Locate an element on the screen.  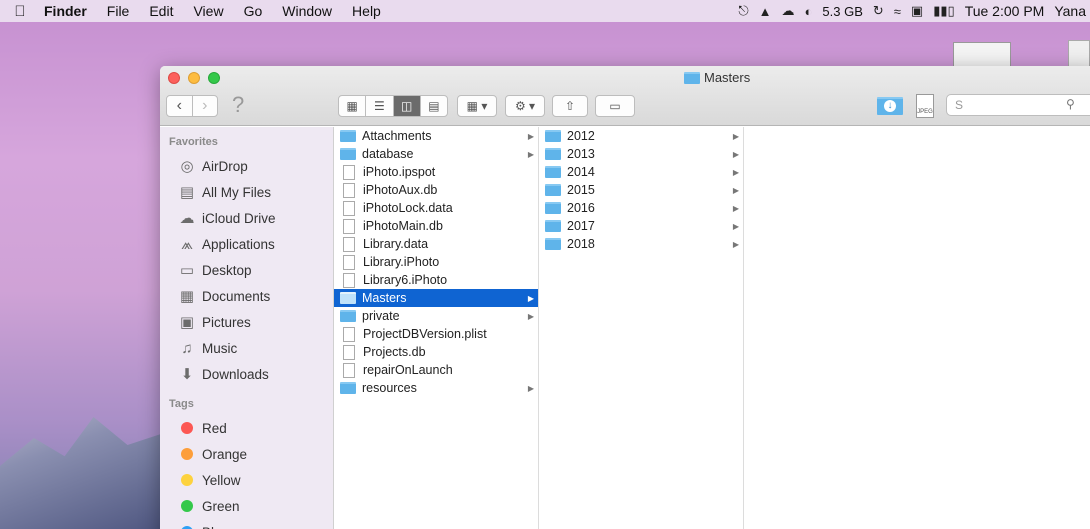
item-name: Library6.iPhoto is located at coordinates (405, 280).